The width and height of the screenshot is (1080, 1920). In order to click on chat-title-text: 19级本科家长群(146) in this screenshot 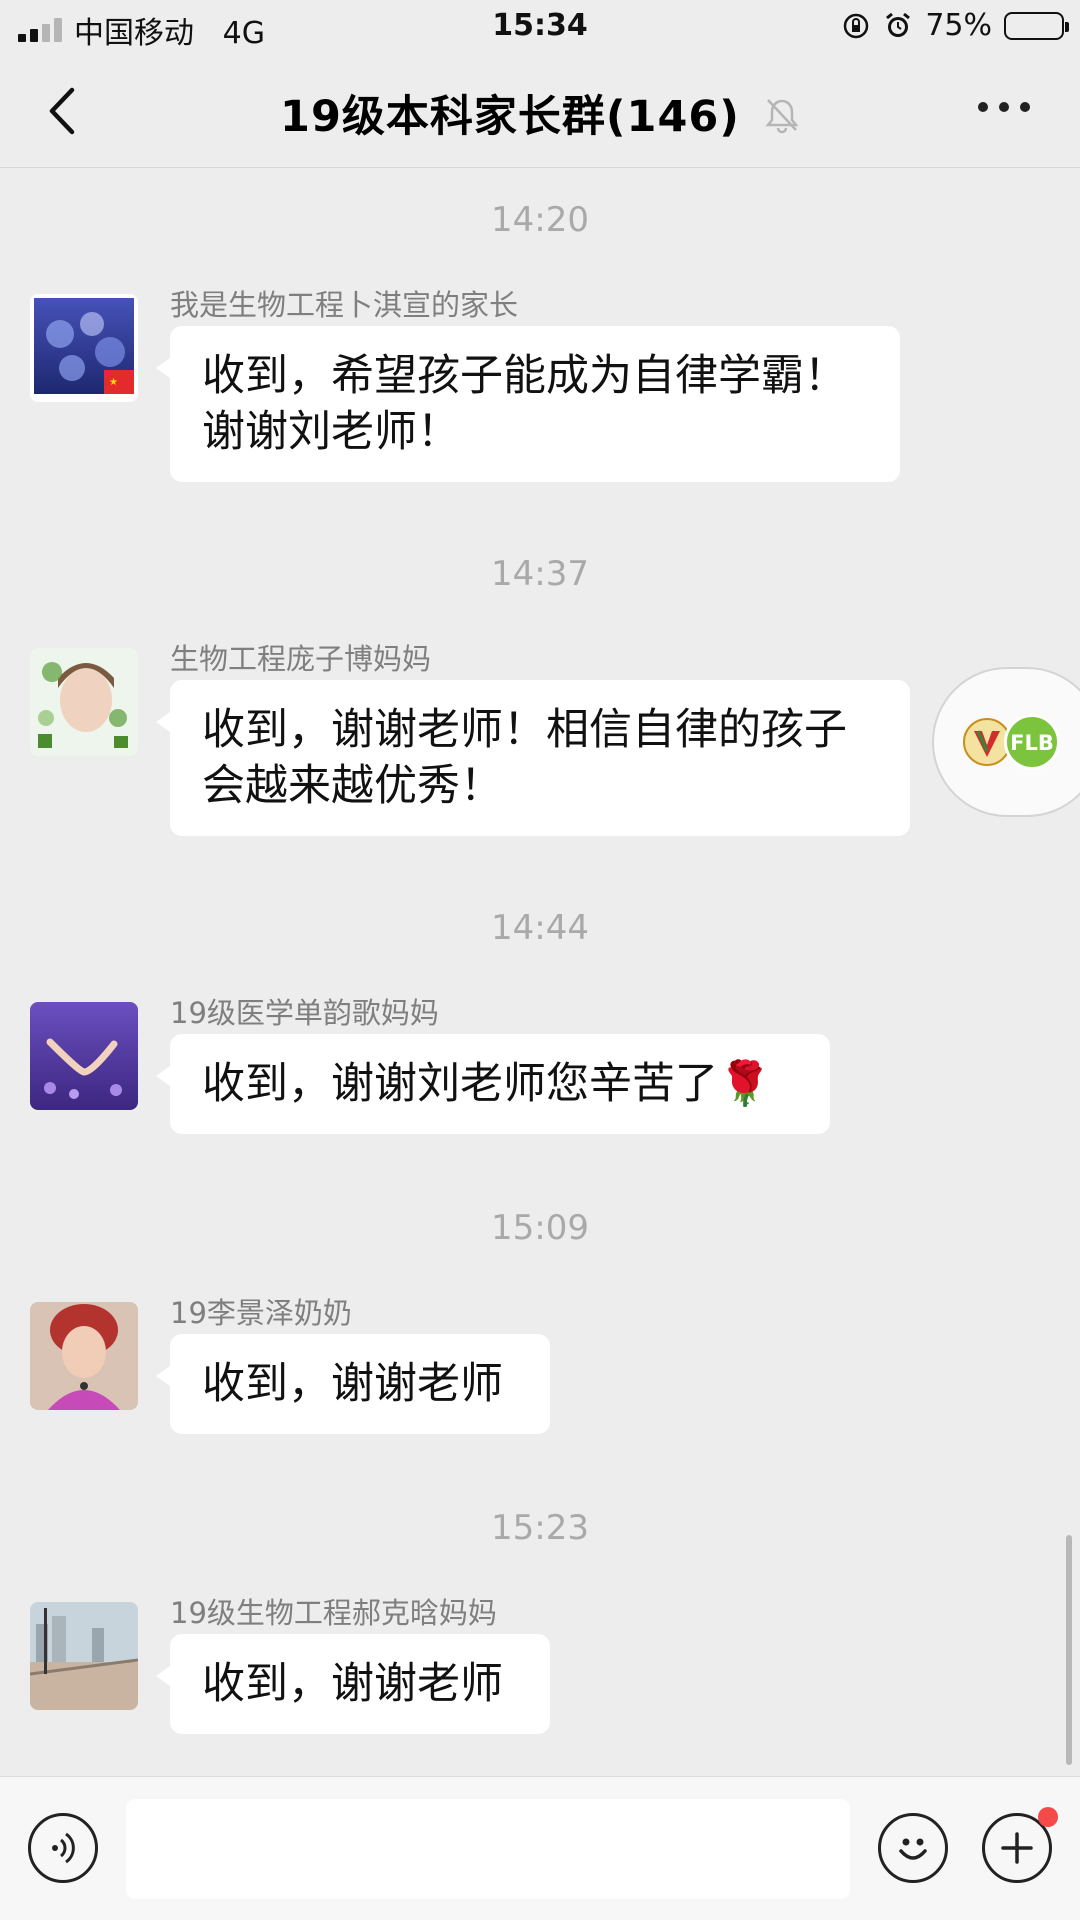, I will do `click(510, 117)`.